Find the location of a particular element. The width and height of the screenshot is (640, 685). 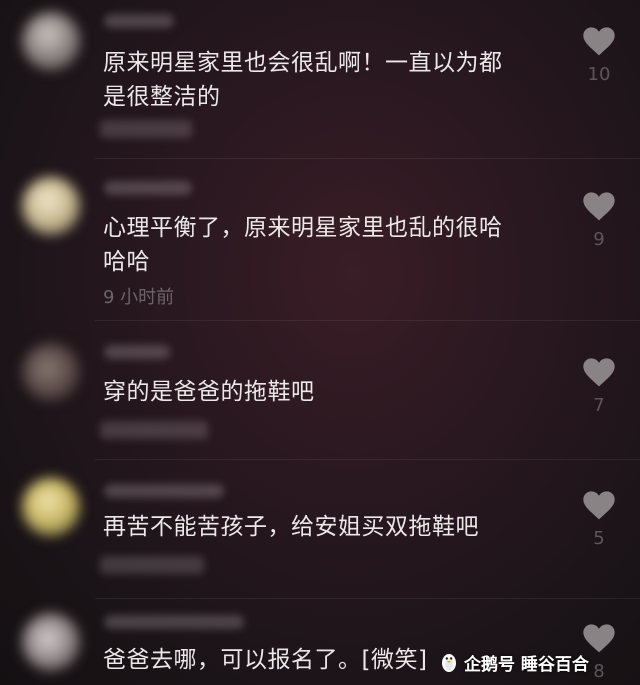

comment-text-line: 是很整洁的 is located at coordinates (162, 97).